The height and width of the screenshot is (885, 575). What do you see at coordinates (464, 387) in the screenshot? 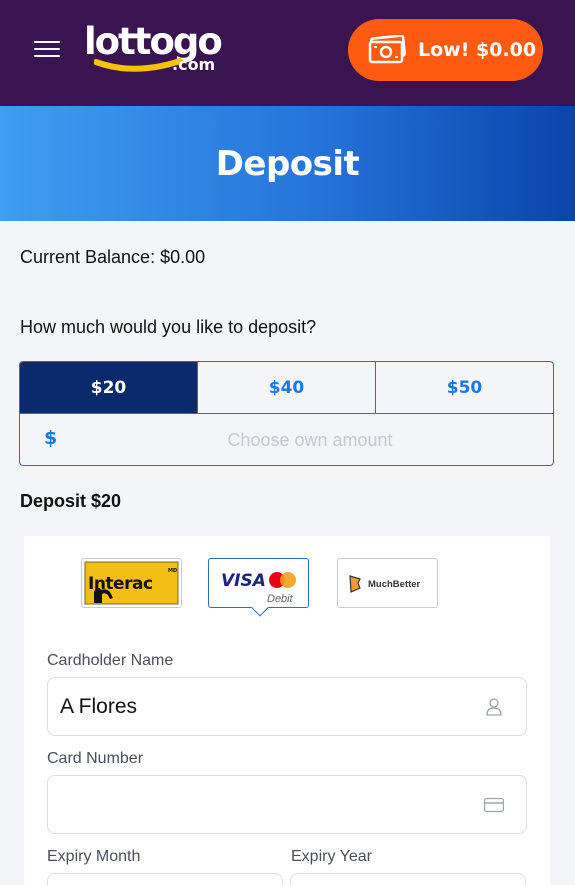
I see `amount-option-50: $50` at bounding box center [464, 387].